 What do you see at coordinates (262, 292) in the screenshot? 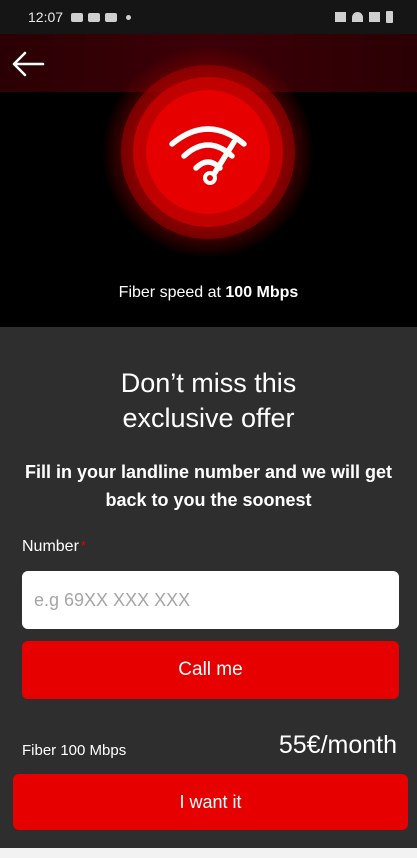
I see `speed-caption-value: 100 Mbps` at bounding box center [262, 292].